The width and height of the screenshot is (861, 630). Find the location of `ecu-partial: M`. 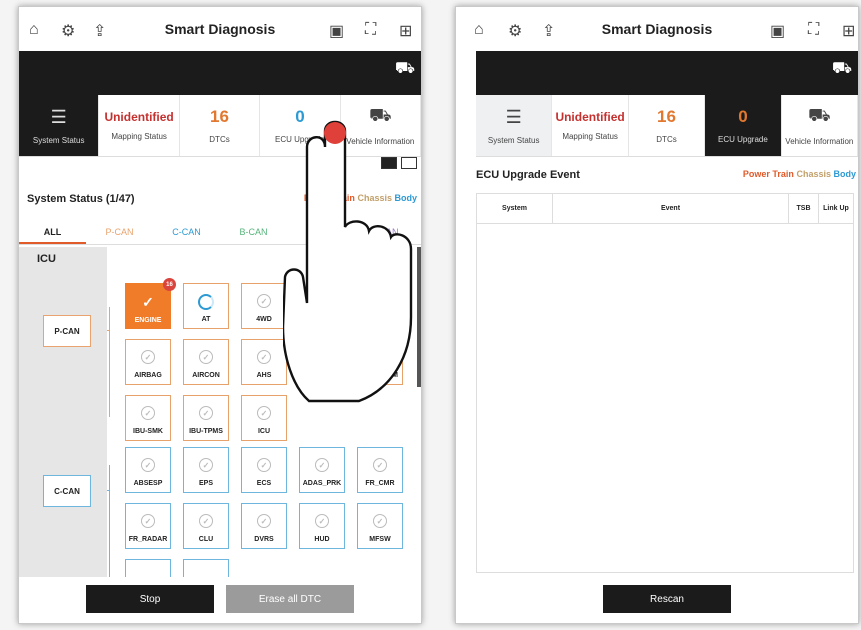

ecu-partial: M is located at coordinates (380, 362).